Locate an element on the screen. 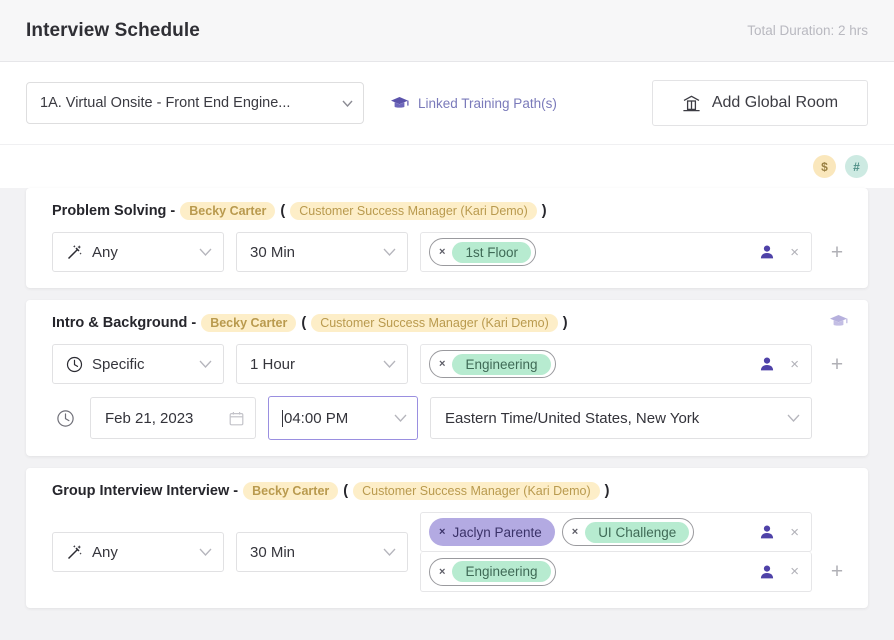  room-chip: × 1st Floor is located at coordinates (482, 252).